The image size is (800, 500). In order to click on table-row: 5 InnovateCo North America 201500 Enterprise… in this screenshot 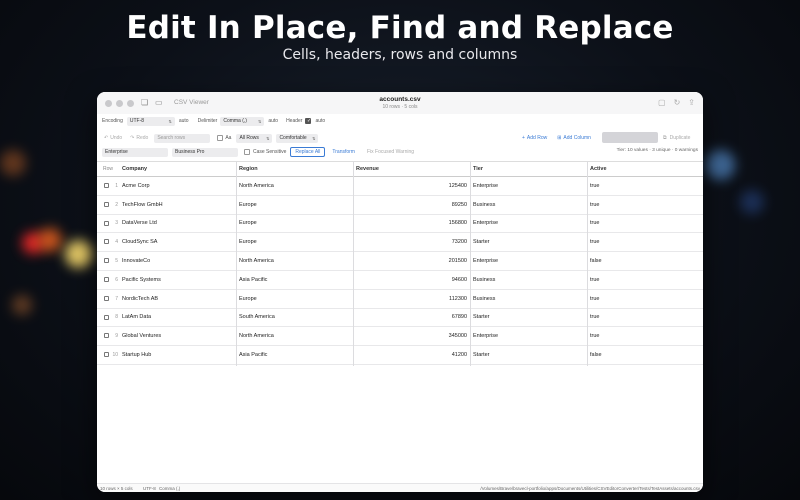, I will do `click(400, 261)`.